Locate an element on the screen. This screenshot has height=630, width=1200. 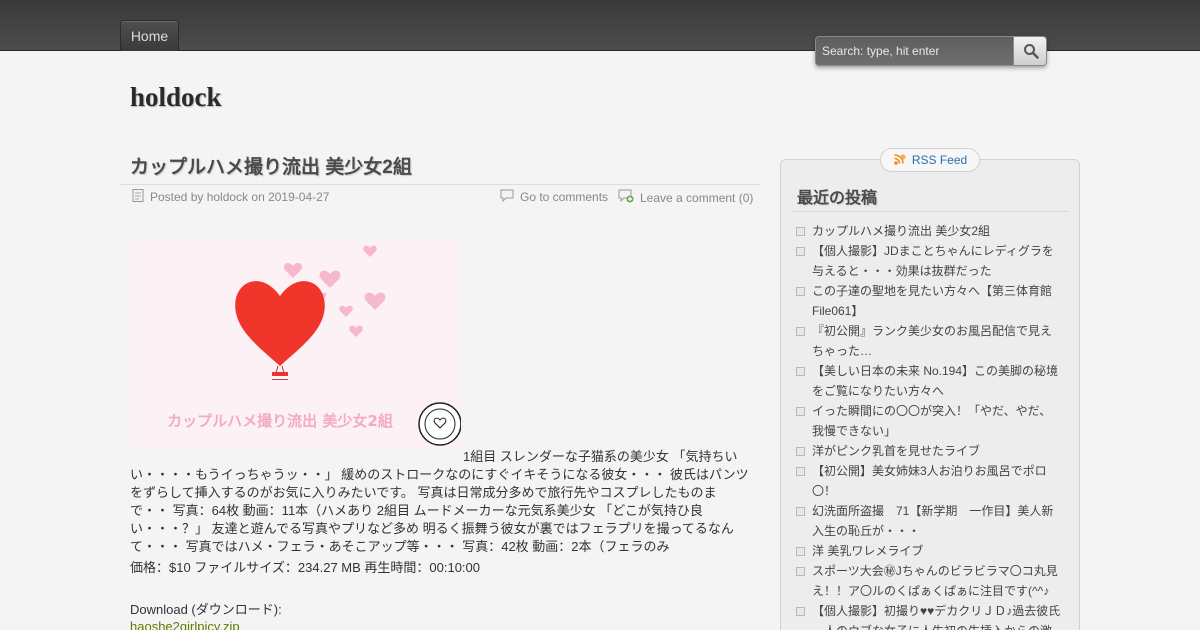
recent-post-item: この子達の聖地を見たい方々へ【第三体育館File061】 is located at coordinates (929, 301).